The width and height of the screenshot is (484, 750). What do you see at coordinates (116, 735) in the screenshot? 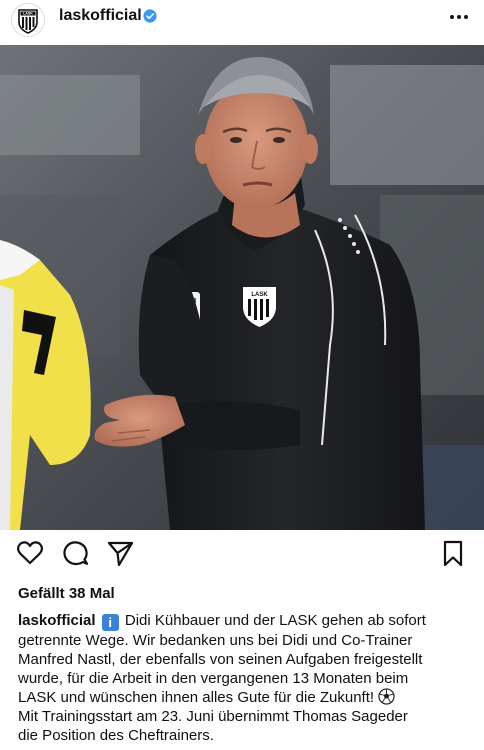
I see `caption-line-7: die Position des Cheftrainers.` at bounding box center [116, 735].